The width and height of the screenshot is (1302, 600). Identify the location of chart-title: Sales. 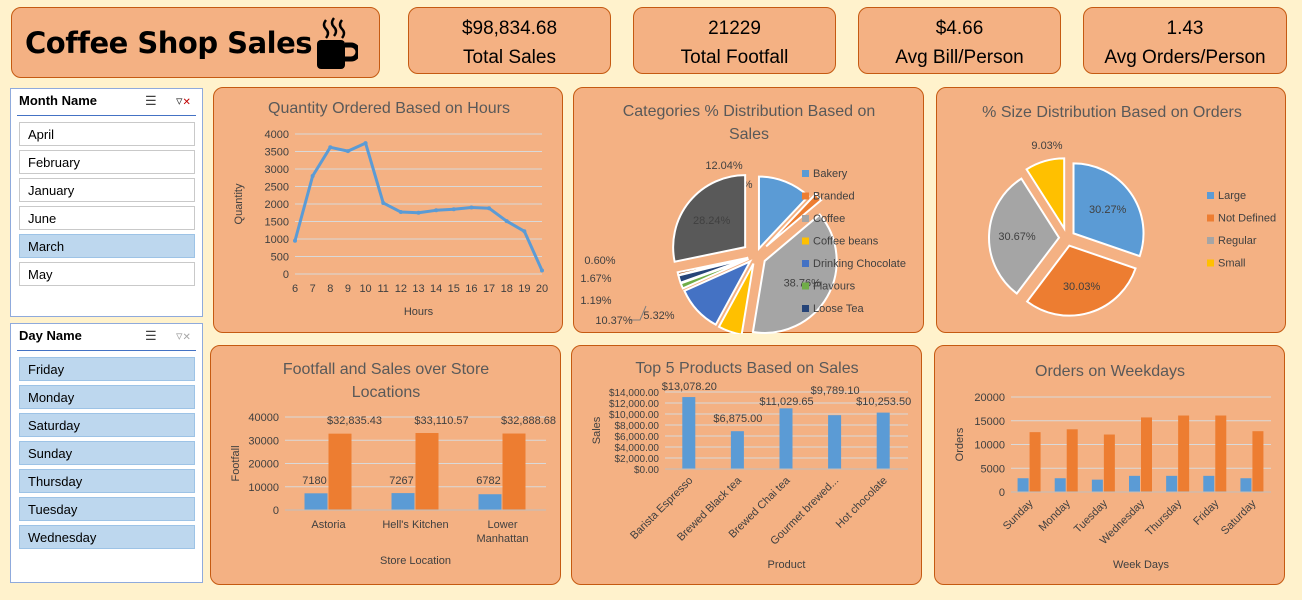
(749, 134).